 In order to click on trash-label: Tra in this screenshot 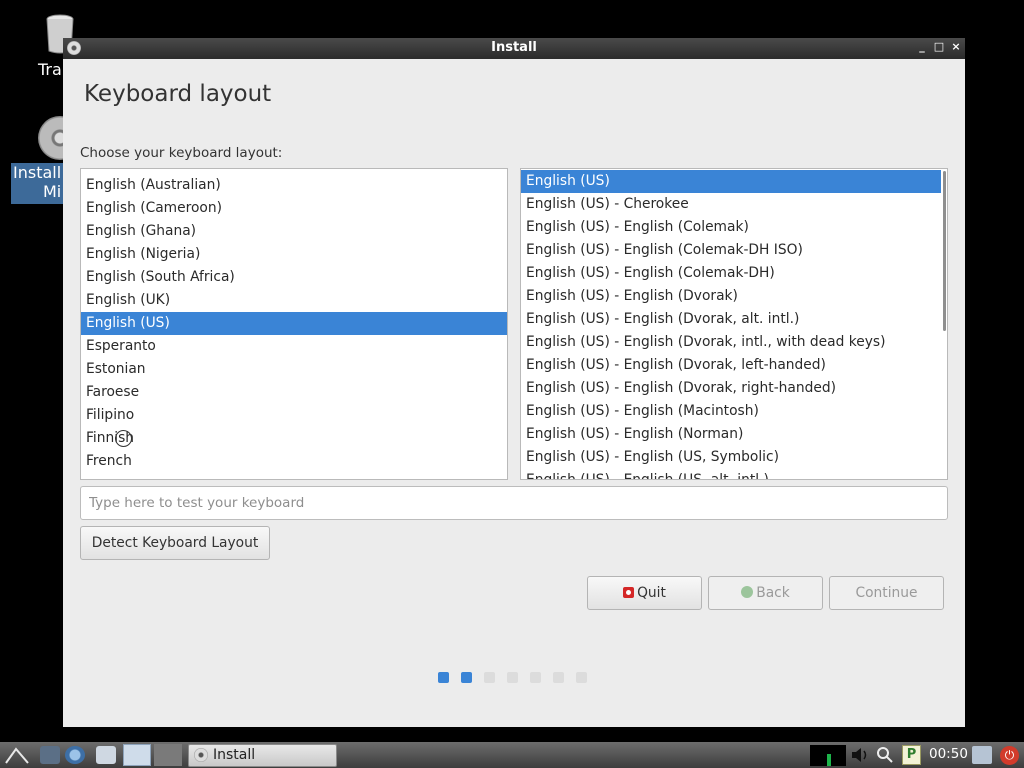, I will do `click(50, 69)`.